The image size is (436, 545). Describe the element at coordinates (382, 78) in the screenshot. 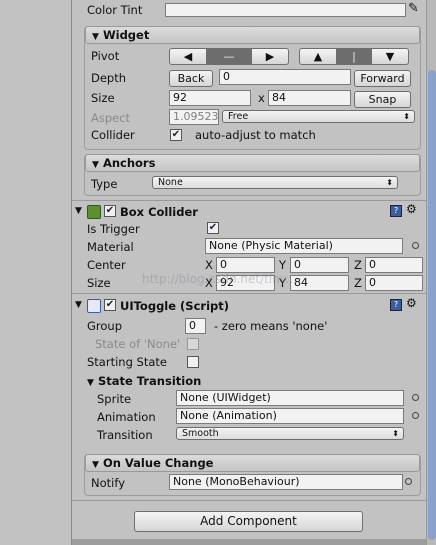

I see `depth-forward-button: Forward` at that location.